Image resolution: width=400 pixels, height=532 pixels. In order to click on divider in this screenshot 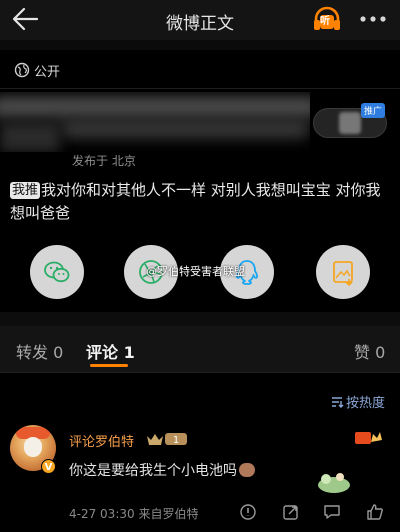, I will do `click(200, 88)`.